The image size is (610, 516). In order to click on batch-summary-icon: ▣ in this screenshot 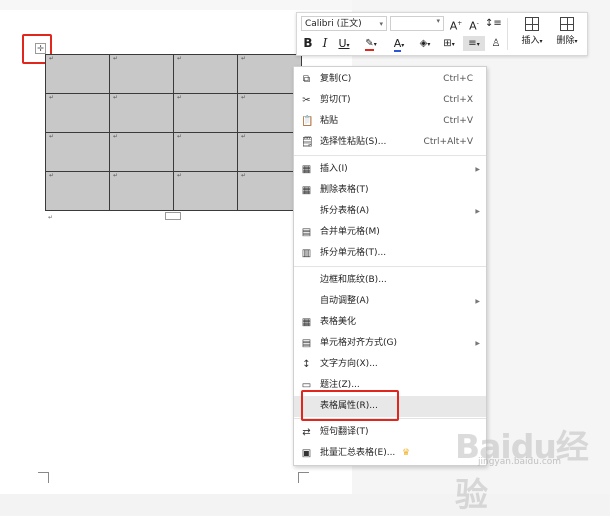, I will do `click(306, 453)`.